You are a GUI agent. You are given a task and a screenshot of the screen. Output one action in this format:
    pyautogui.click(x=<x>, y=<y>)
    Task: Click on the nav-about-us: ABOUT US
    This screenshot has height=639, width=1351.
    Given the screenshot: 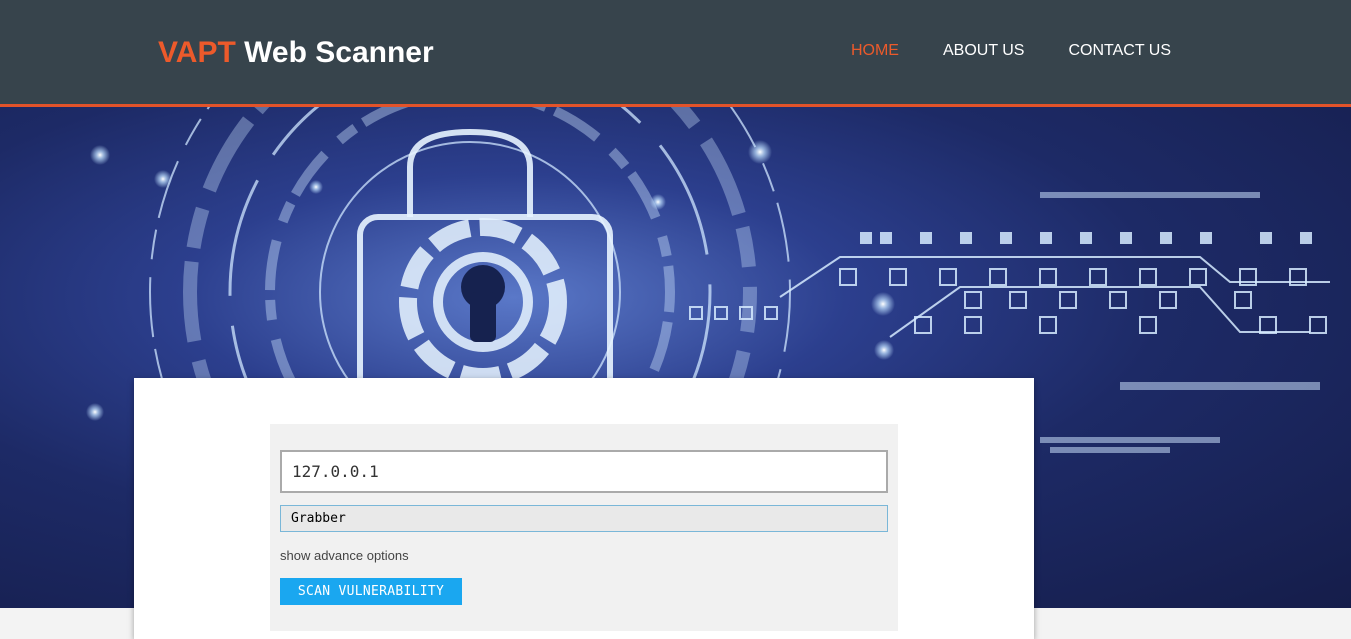 What is the action you would take?
    pyautogui.click(x=984, y=51)
    